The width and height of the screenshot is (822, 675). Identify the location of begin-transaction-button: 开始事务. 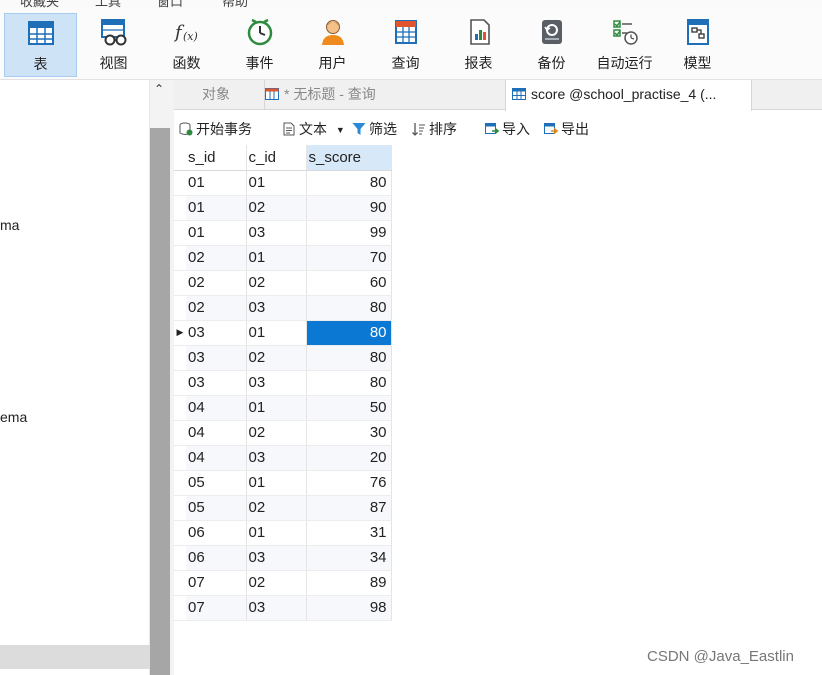
(215, 129).